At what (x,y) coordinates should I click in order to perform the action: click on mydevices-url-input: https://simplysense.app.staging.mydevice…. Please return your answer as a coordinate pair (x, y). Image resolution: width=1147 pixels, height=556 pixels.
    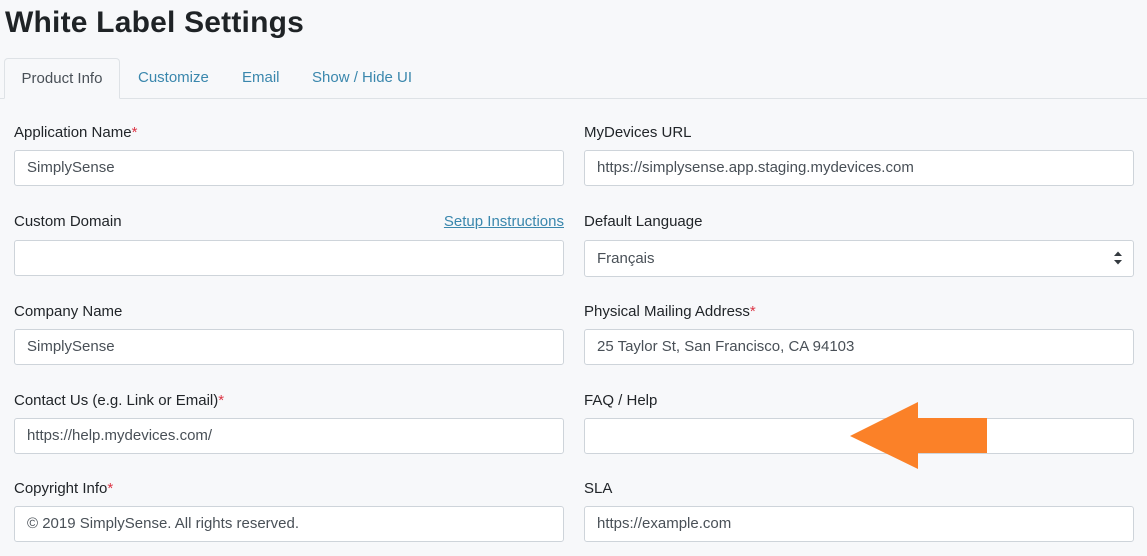
    Looking at the image, I should click on (859, 168).